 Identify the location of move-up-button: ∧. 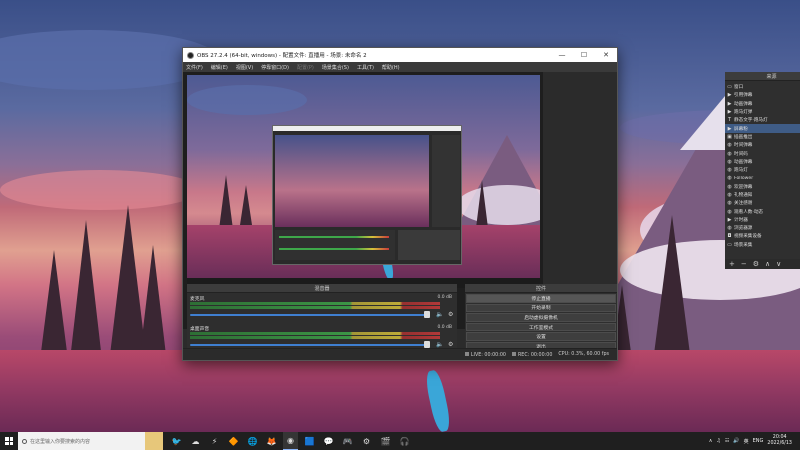
(767, 264).